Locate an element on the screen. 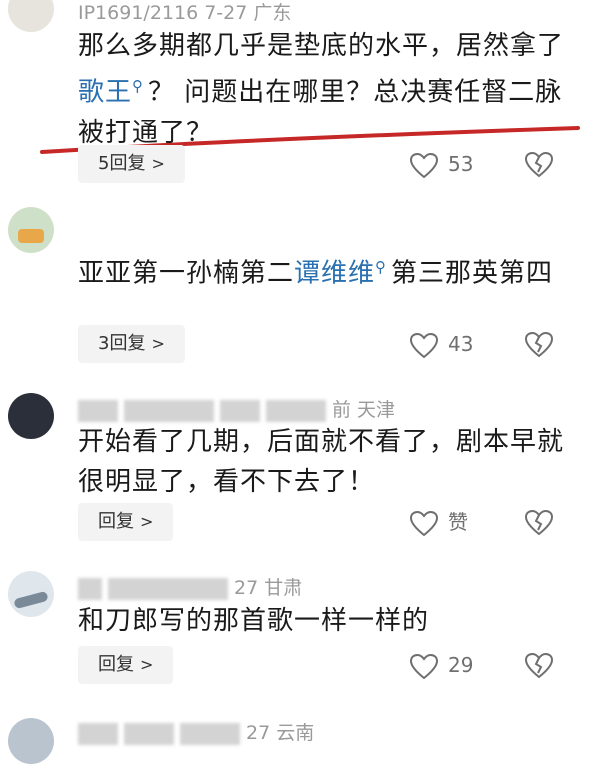 The height and width of the screenshot is (764, 602). comment-text: ？ 问题出在哪里？总决赛任督二脉被打通了？ is located at coordinates (320, 112).